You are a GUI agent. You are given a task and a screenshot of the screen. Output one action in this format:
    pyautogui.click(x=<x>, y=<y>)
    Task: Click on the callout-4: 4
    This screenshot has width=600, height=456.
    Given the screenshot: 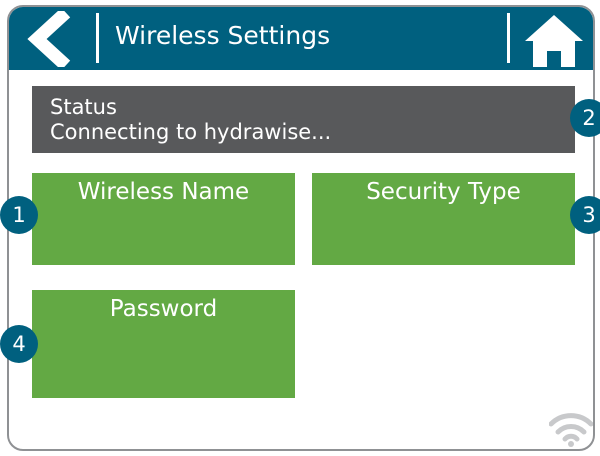 What is the action you would take?
    pyautogui.click(x=19, y=344)
    